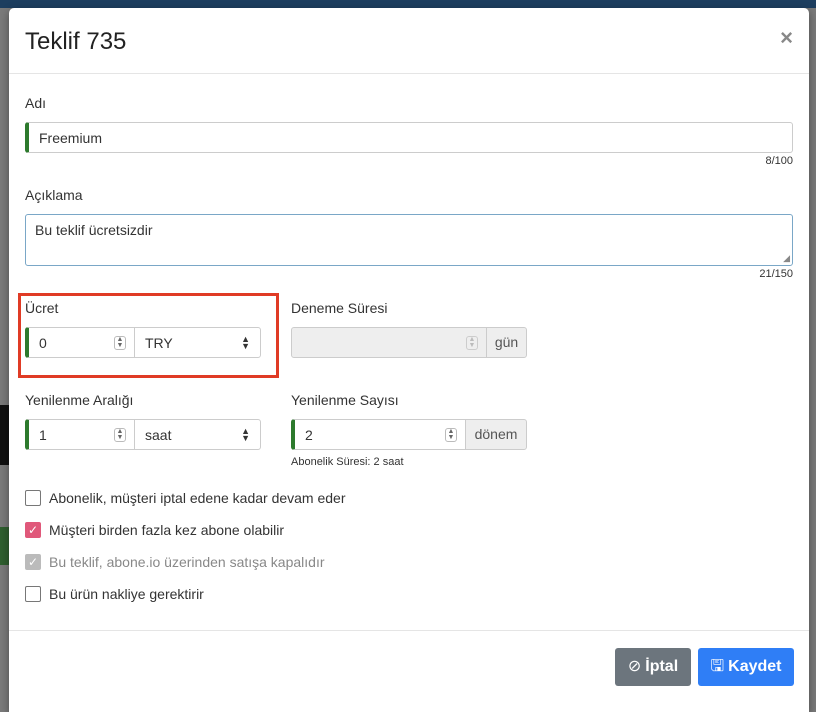  Describe the element at coordinates (309, 434) in the screenshot. I see `renewal-count-value: 2` at that location.